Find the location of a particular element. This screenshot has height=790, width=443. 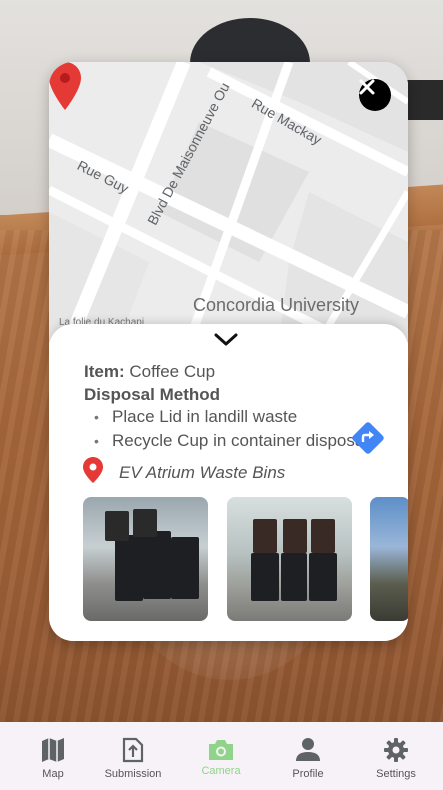

nav-label-camera: Camera is located at coordinates (221, 771).